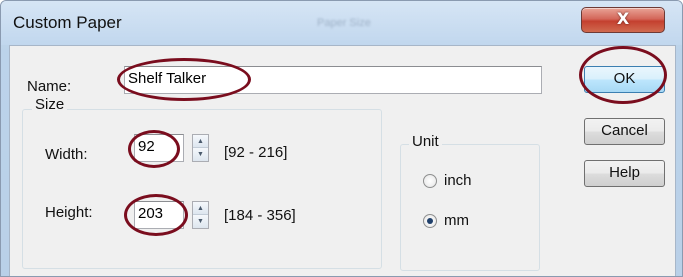 This screenshot has height=277, width=683. Describe the element at coordinates (49, 86) in the screenshot. I see `name-label: Name:` at that location.